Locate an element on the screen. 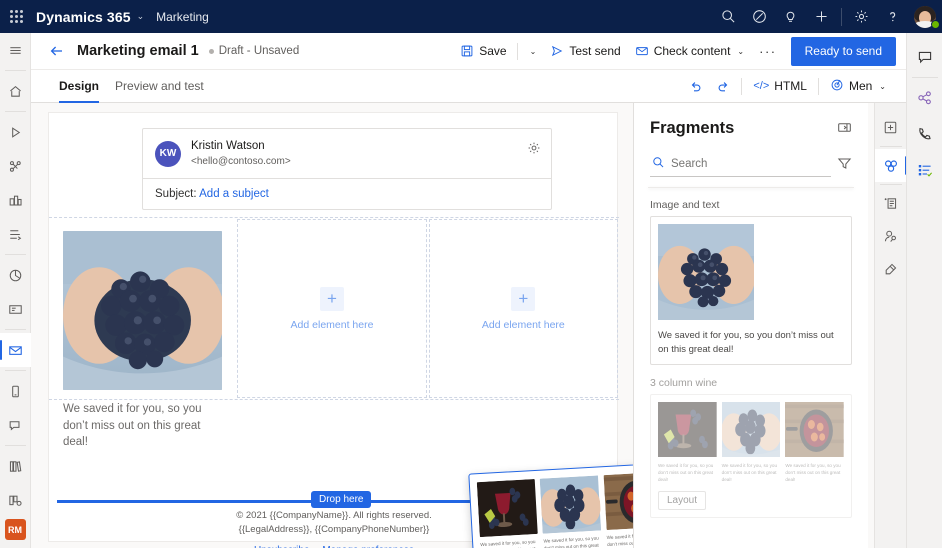 The height and width of the screenshot is (548, 942). drop-here-badge: Drop here is located at coordinates (341, 499).